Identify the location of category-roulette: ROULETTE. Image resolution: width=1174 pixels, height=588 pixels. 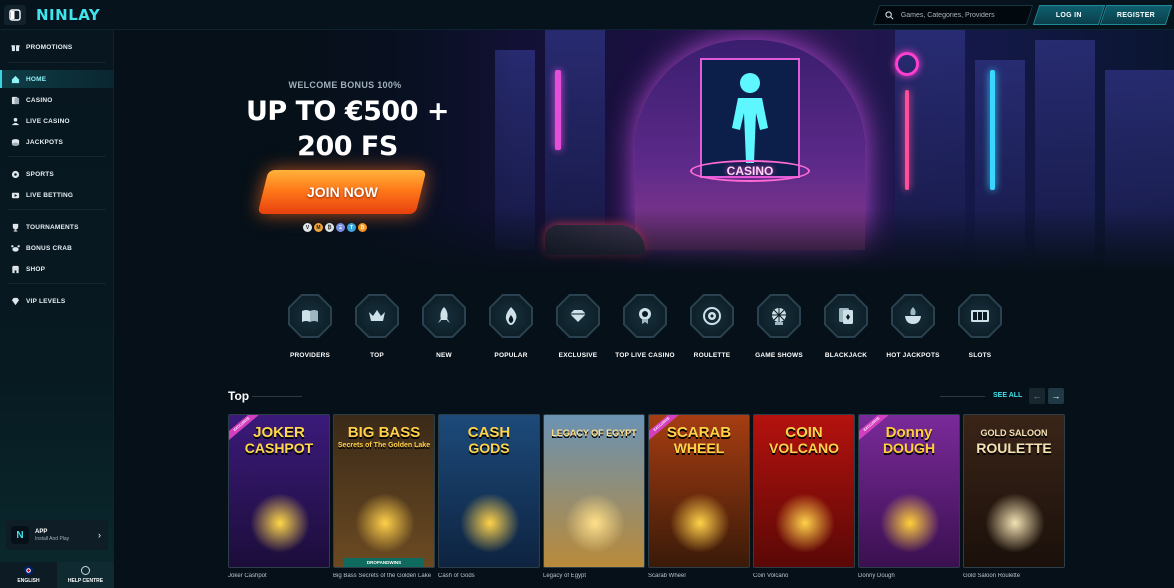
(712, 326).